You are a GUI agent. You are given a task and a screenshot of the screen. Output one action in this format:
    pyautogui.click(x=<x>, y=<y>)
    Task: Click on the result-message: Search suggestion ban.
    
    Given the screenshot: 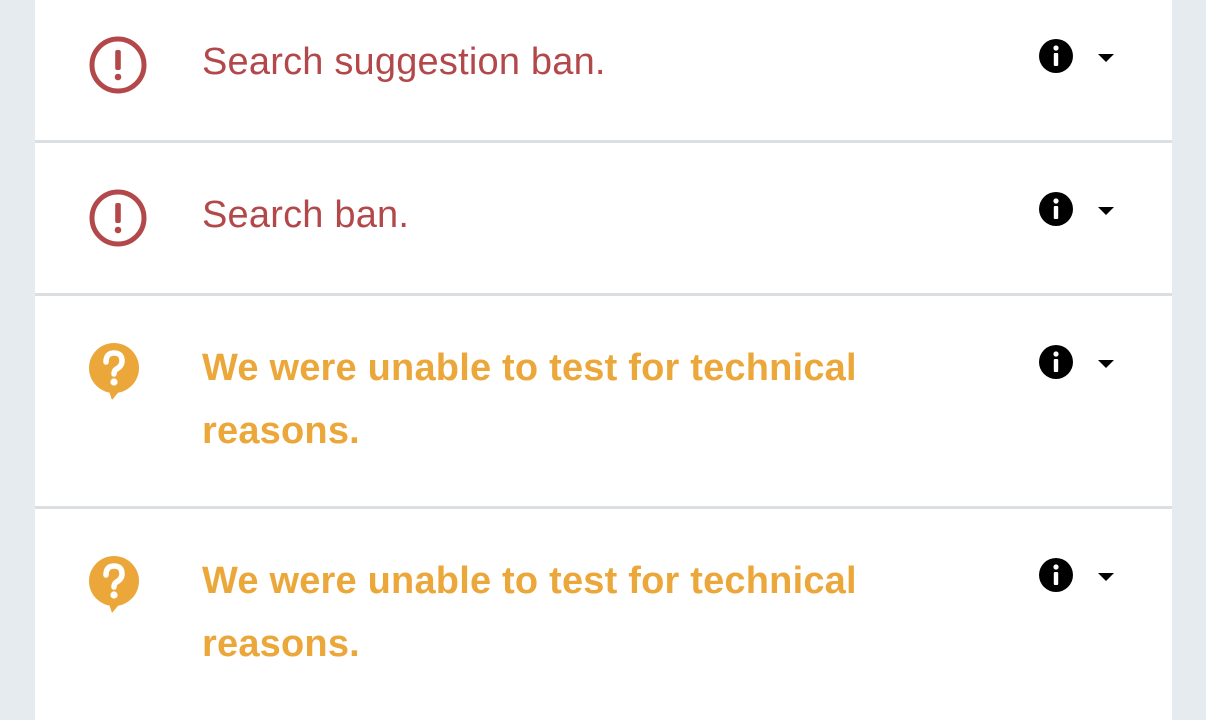 What is the action you would take?
    pyautogui.click(x=404, y=62)
    